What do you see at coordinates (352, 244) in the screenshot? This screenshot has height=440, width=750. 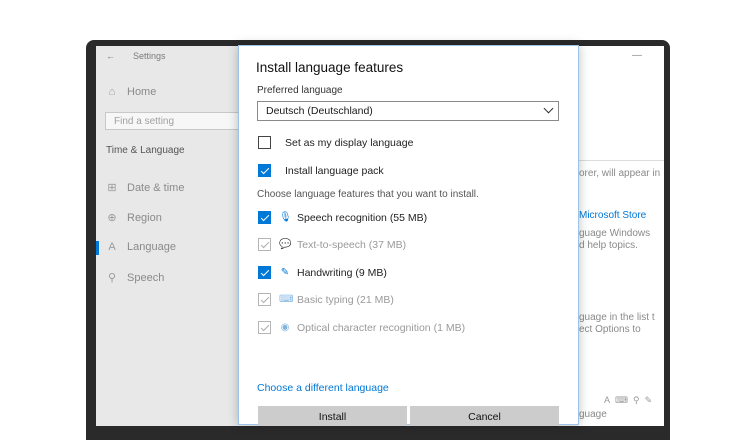 I see `feature-label: Text-to-speech (37 MB)` at bounding box center [352, 244].